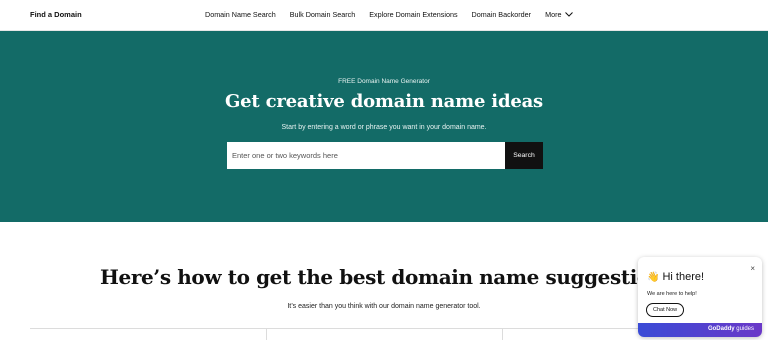 The height and width of the screenshot is (340, 768). What do you see at coordinates (335, 334) in the screenshot?
I see `steps-cards` at bounding box center [335, 334].